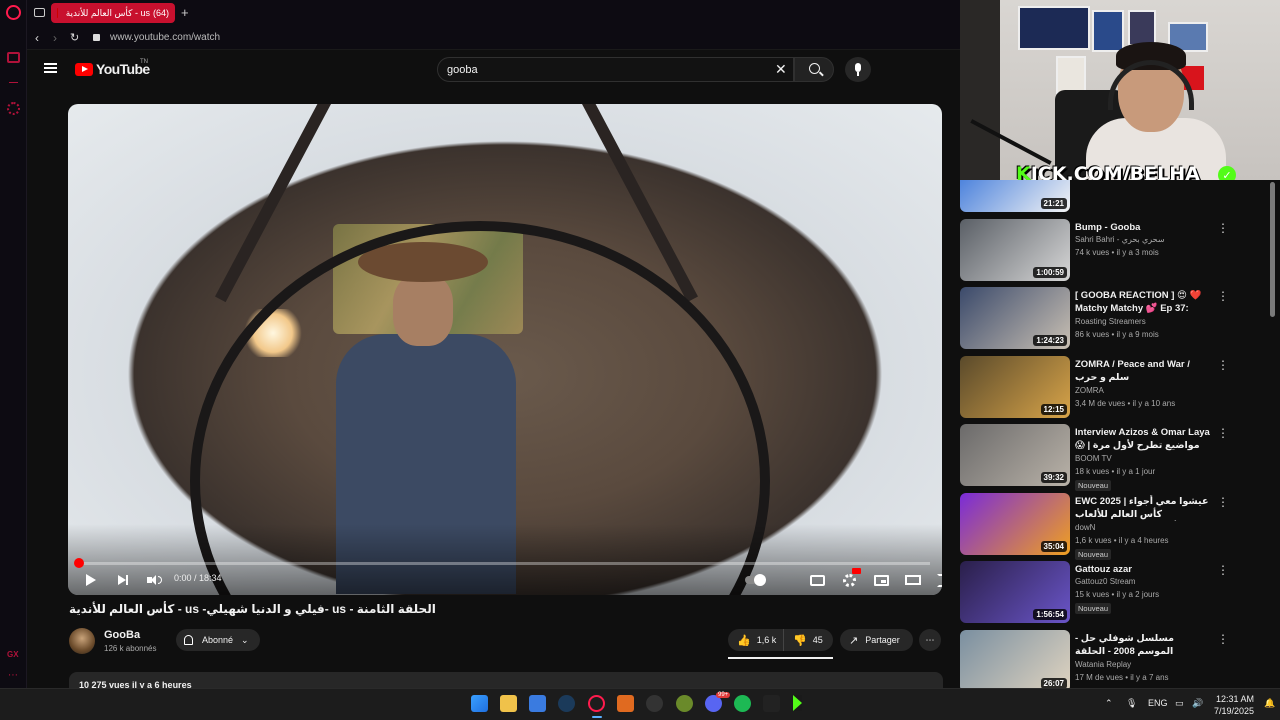  Describe the element at coordinates (1015, 318) in the screenshot. I see `recommendation-thumbnail: 1:24:23` at that location.